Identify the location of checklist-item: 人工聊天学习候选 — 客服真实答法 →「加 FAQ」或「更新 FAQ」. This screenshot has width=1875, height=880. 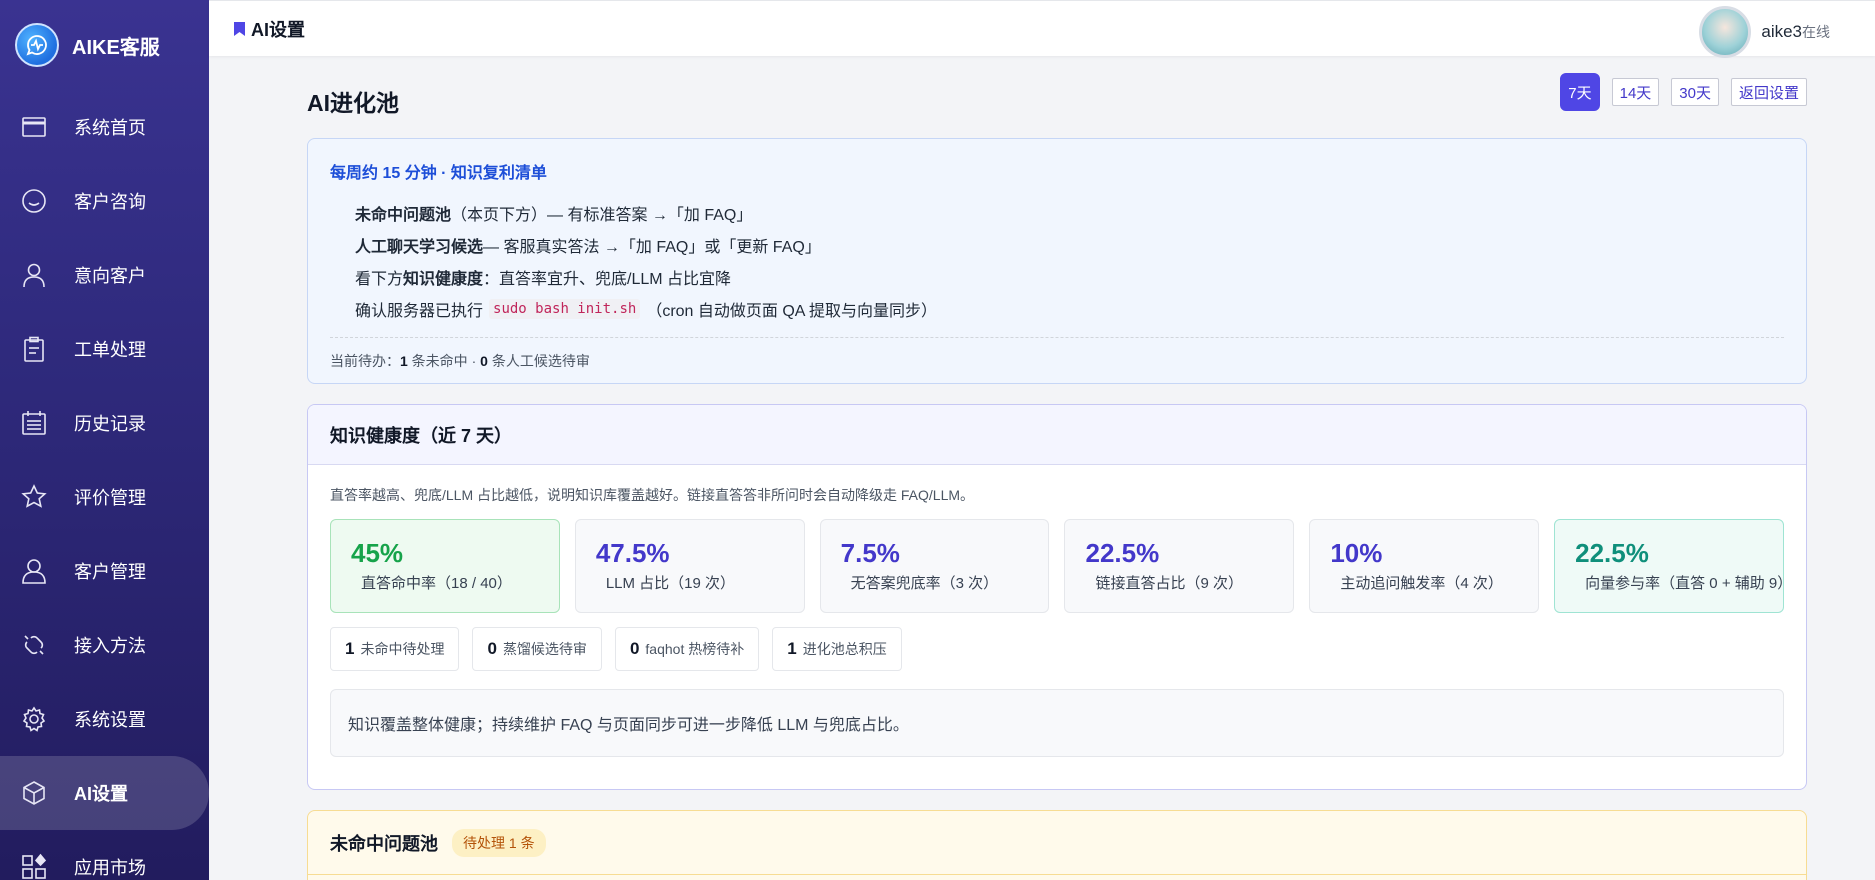
(1069, 245).